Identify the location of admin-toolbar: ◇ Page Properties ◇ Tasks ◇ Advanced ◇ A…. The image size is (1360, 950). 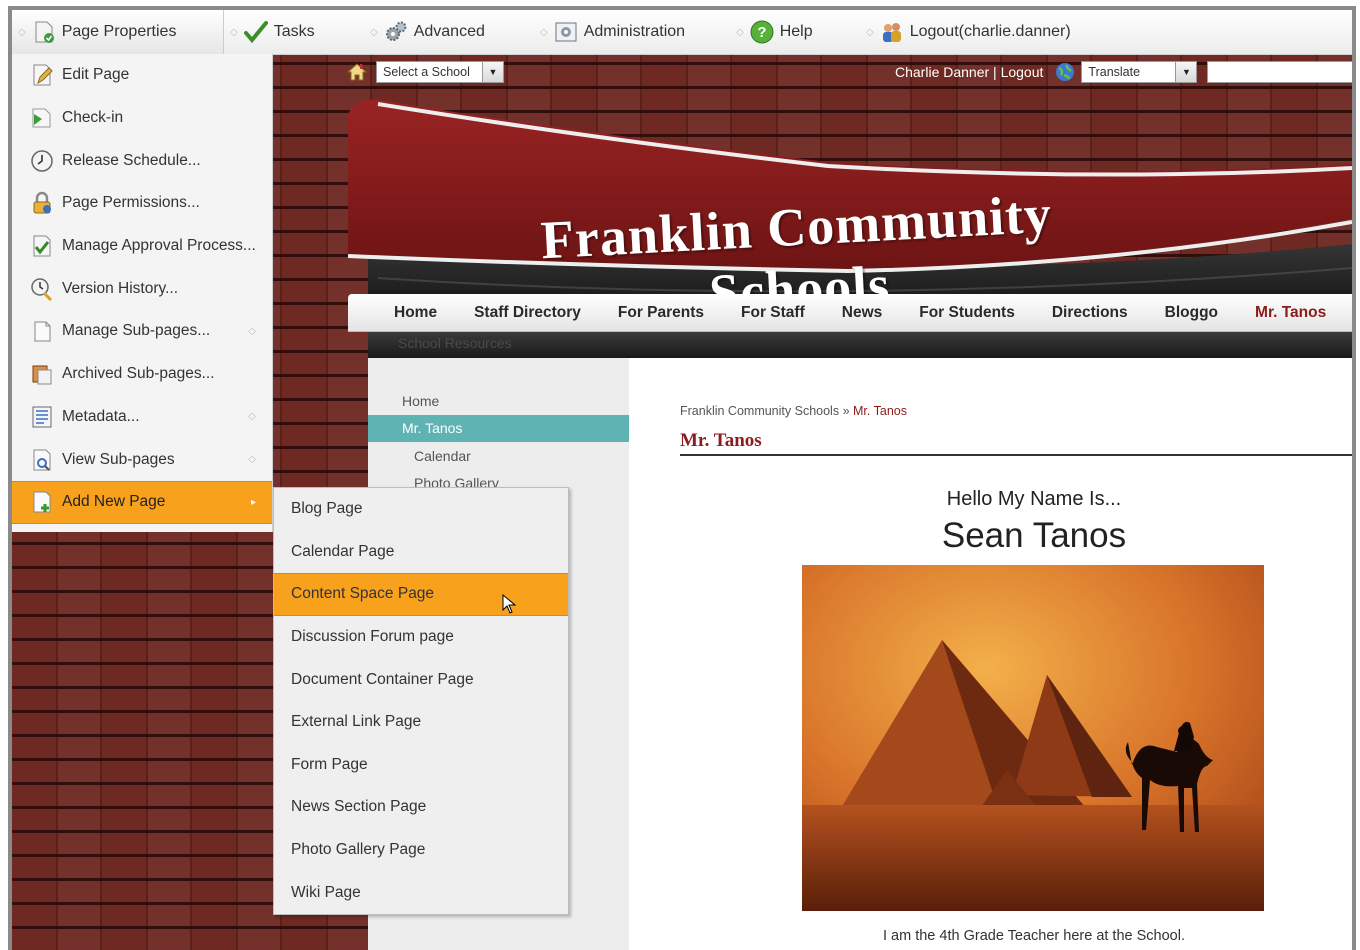
(682, 32).